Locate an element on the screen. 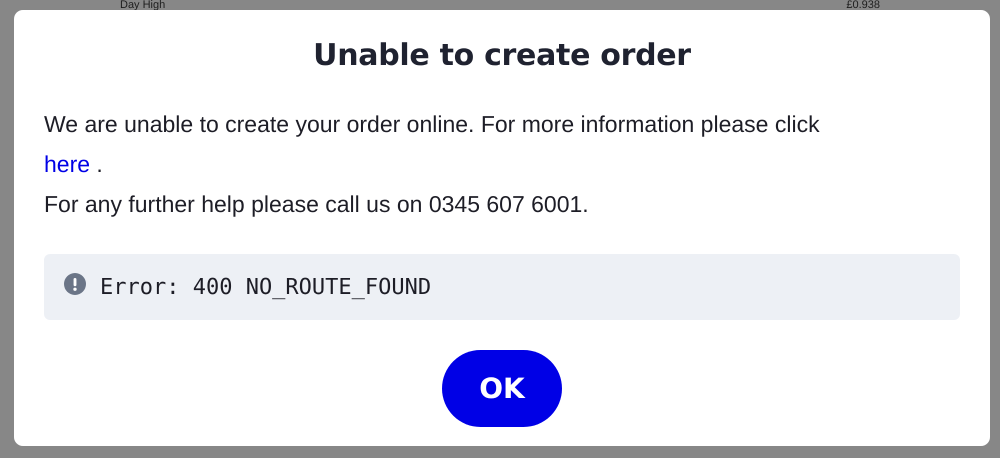  error-text: Error: 400 NO_ROUTE_FOUND is located at coordinates (266, 287).